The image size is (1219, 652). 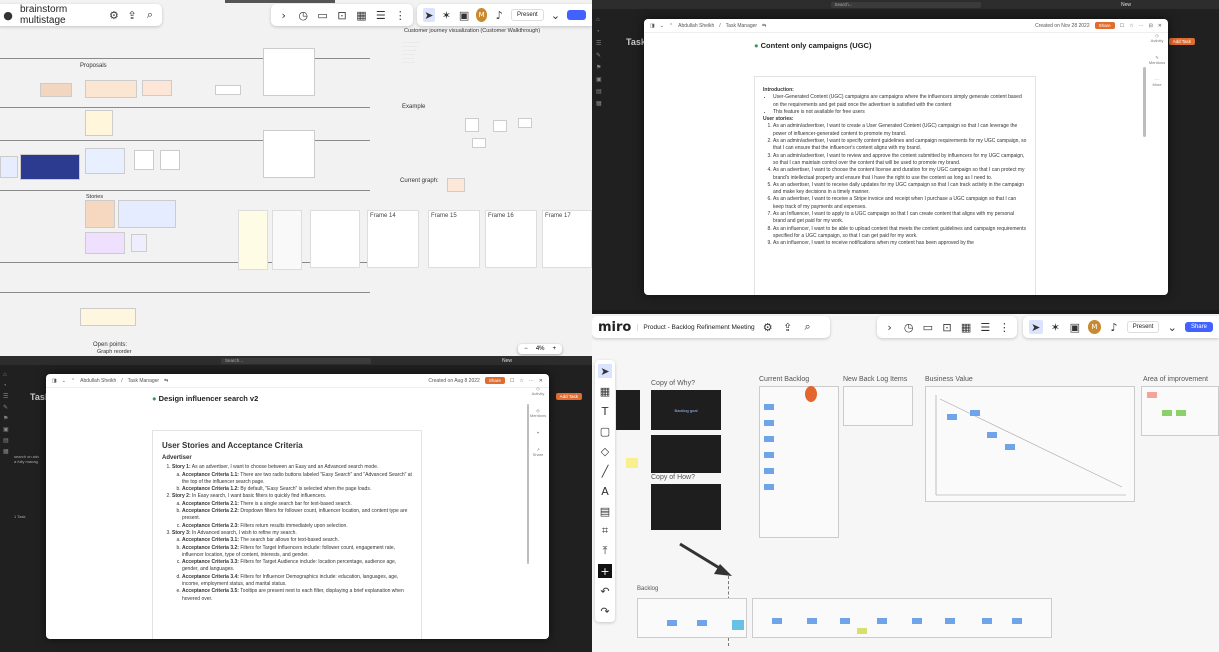 What do you see at coordinates (1157, 82) in the screenshot?
I see `more-icon: ⋯ More` at bounding box center [1157, 82].